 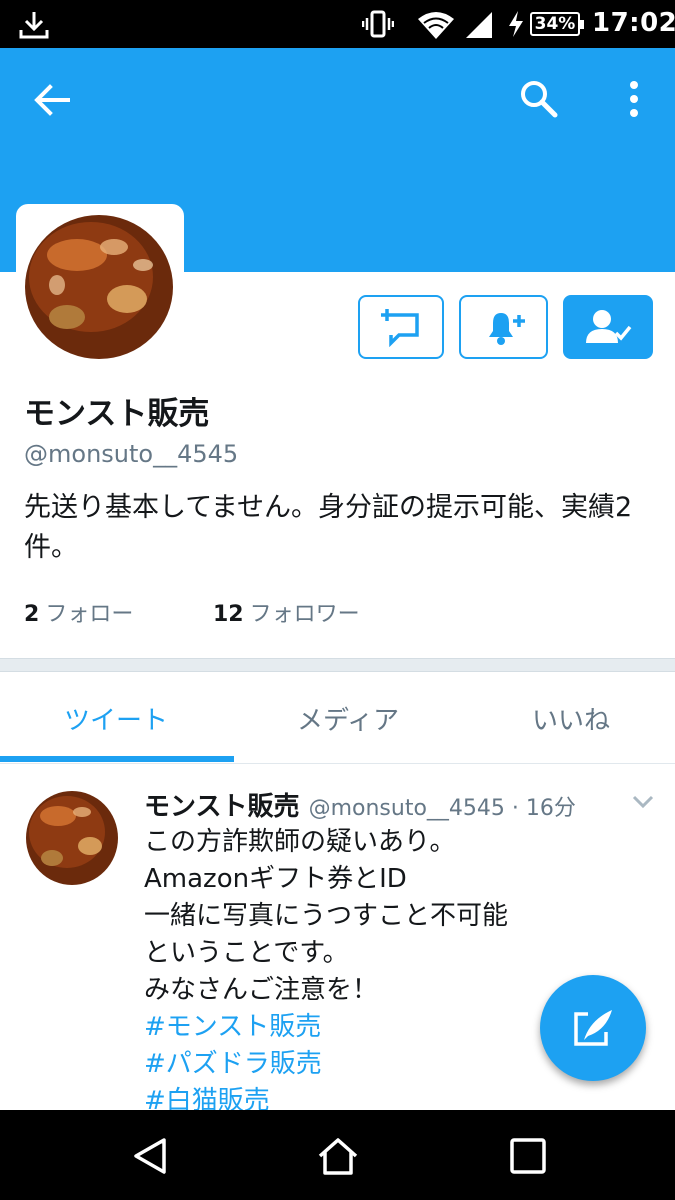 I want to click on section-divider, so click(x=337, y=665).